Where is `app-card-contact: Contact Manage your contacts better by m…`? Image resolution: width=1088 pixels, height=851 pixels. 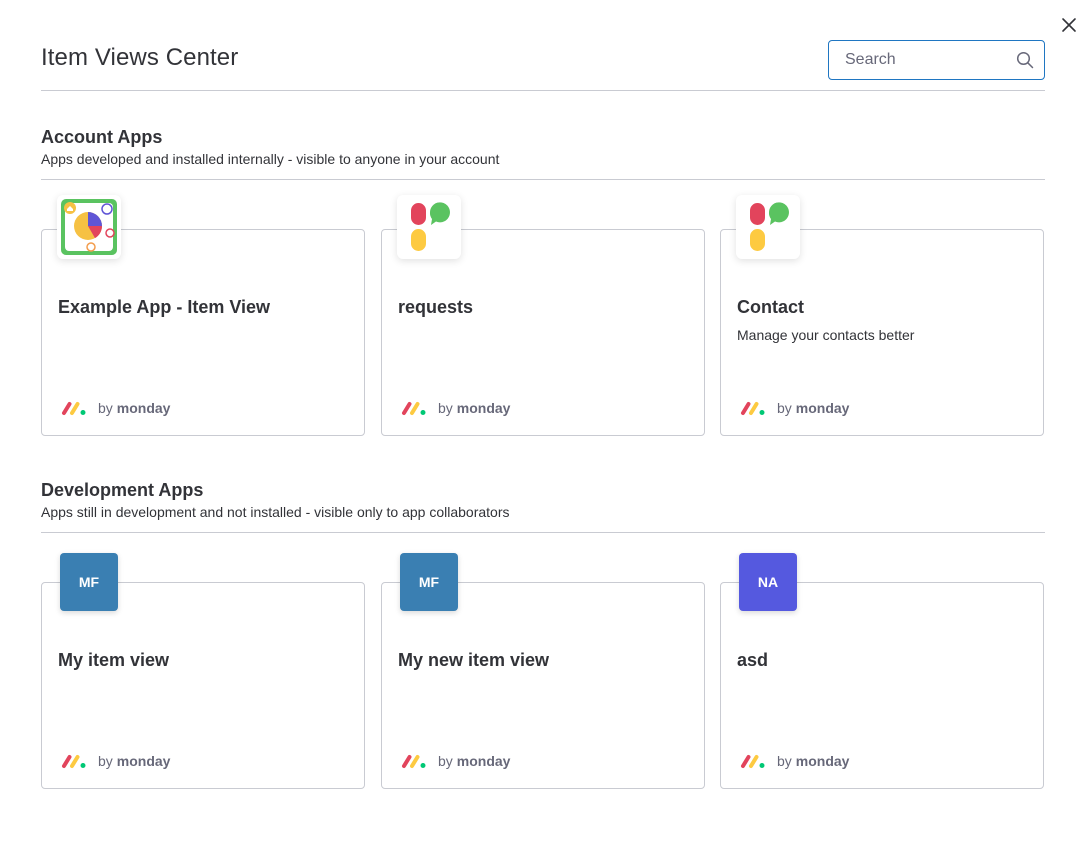 app-card-contact: Contact Manage your contacts better by m… is located at coordinates (882, 315).